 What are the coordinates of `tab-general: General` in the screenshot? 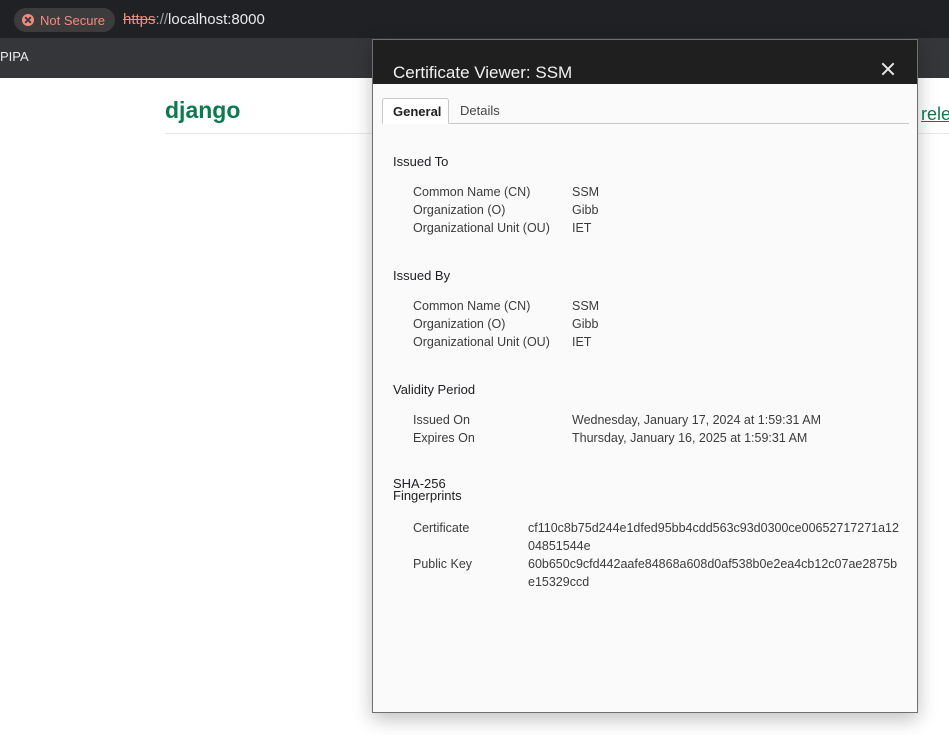 It's located at (415, 111).